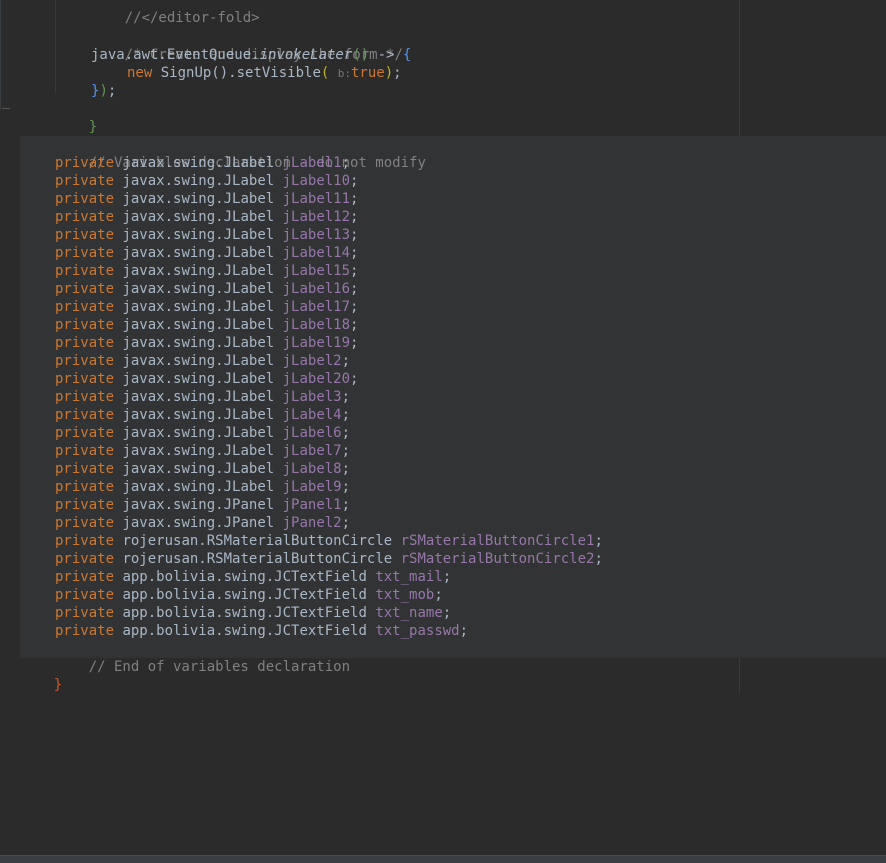 The height and width of the screenshot is (863, 886). I want to click on declaration-line: private javax.swing.JLabel jLabel1;, so click(202, 163).